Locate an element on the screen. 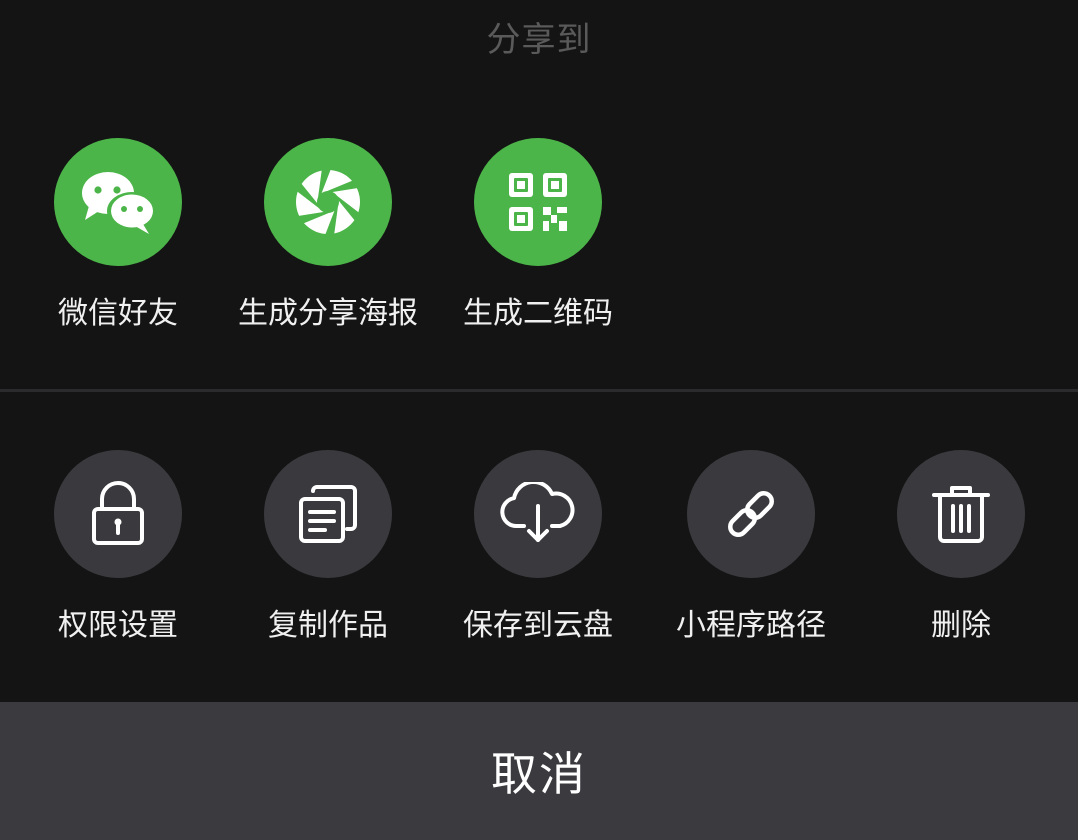 The width and height of the screenshot is (1078, 840). generate-qr-code-button: 生成二维码 is located at coordinates (538, 240).